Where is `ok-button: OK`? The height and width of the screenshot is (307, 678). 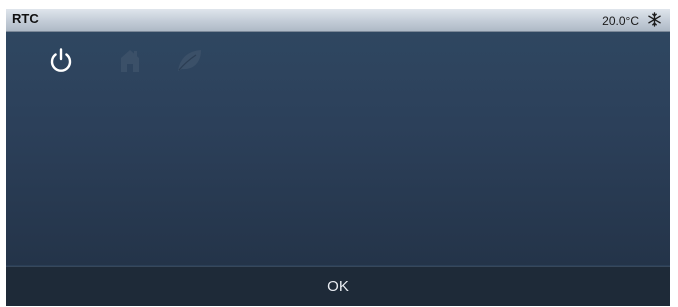 ok-button: OK is located at coordinates (338, 287).